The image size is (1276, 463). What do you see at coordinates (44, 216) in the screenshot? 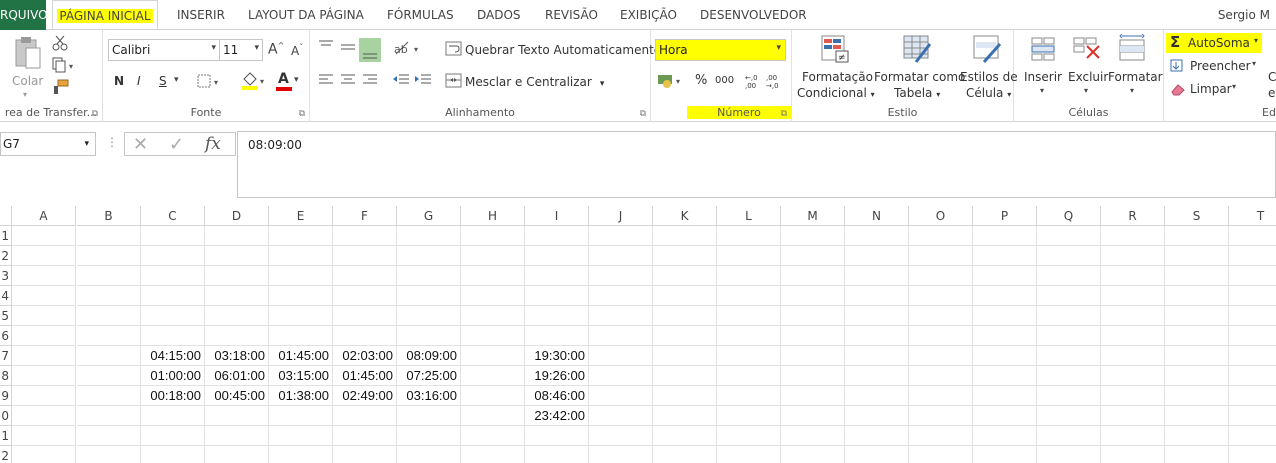
I see `column-header-A: A` at bounding box center [44, 216].